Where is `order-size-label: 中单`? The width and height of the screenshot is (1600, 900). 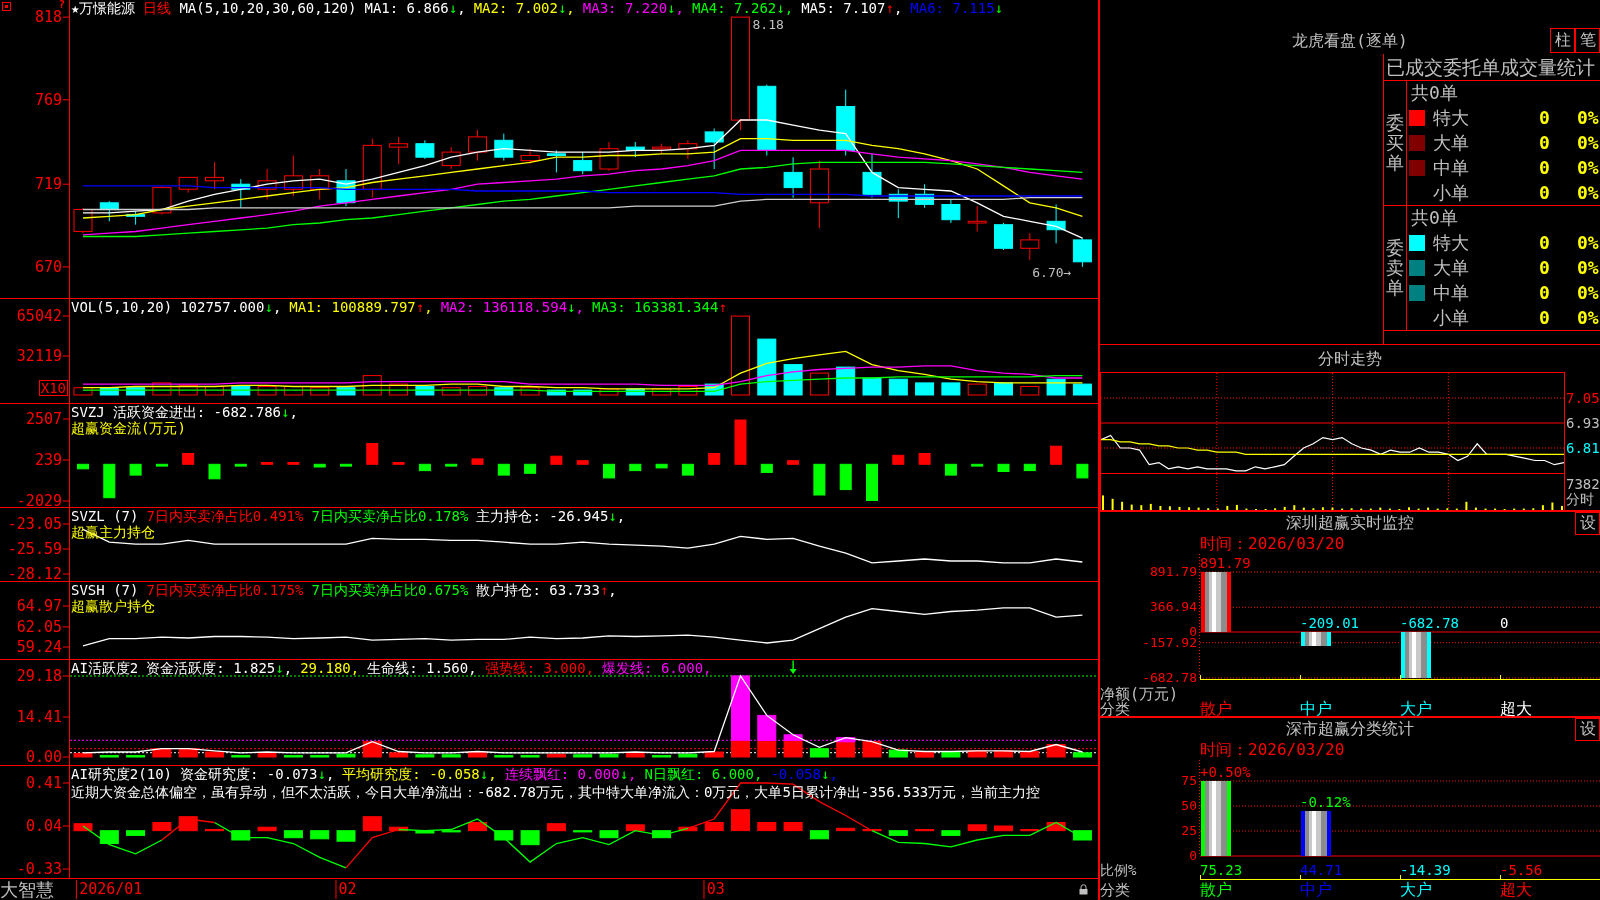
order-size-label: 中单 is located at coordinates (1451, 167).